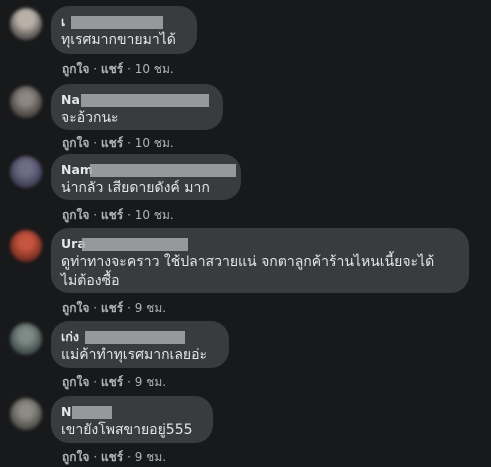 The width and height of the screenshot is (491, 467). What do you see at coordinates (259, 244) in the screenshot?
I see `author-name: Ura` at bounding box center [259, 244].